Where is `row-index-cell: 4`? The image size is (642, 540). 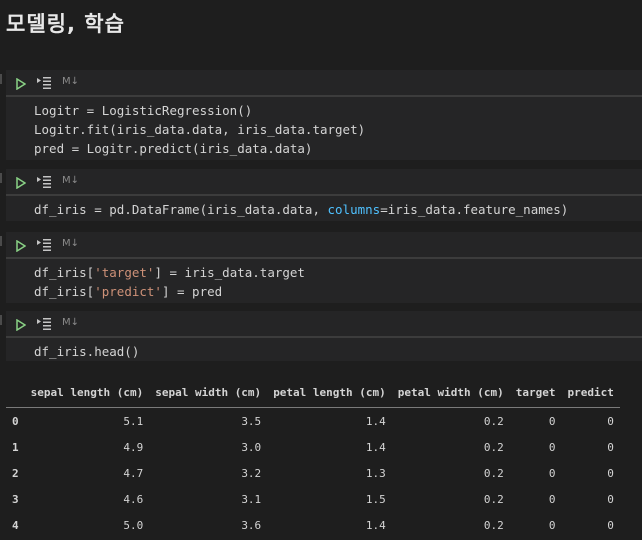 row-index-cell: 4 is located at coordinates (15, 525).